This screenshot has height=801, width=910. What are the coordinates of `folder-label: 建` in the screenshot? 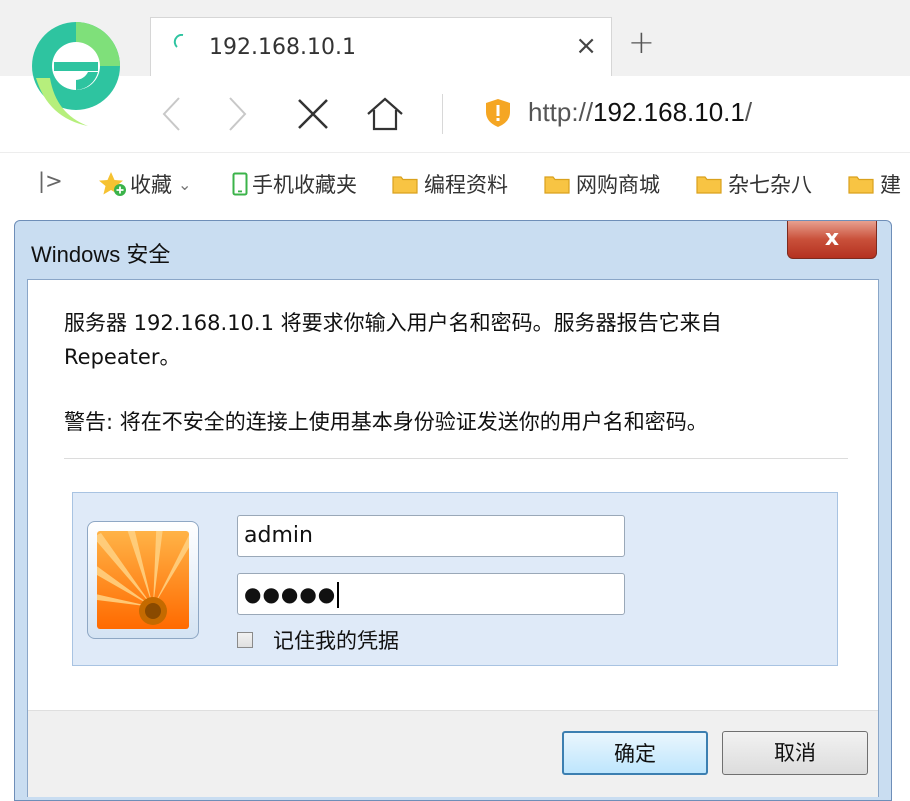 It's located at (890, 185).